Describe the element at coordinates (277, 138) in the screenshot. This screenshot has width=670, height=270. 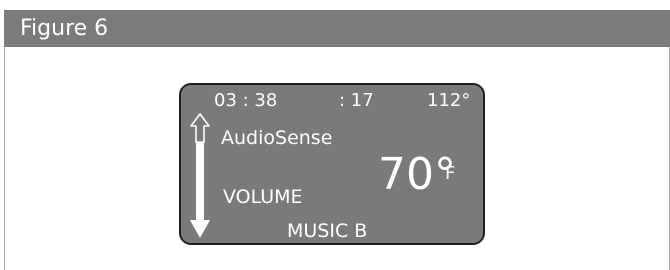
I see `audio-mode-label: AudioSense` at that location.